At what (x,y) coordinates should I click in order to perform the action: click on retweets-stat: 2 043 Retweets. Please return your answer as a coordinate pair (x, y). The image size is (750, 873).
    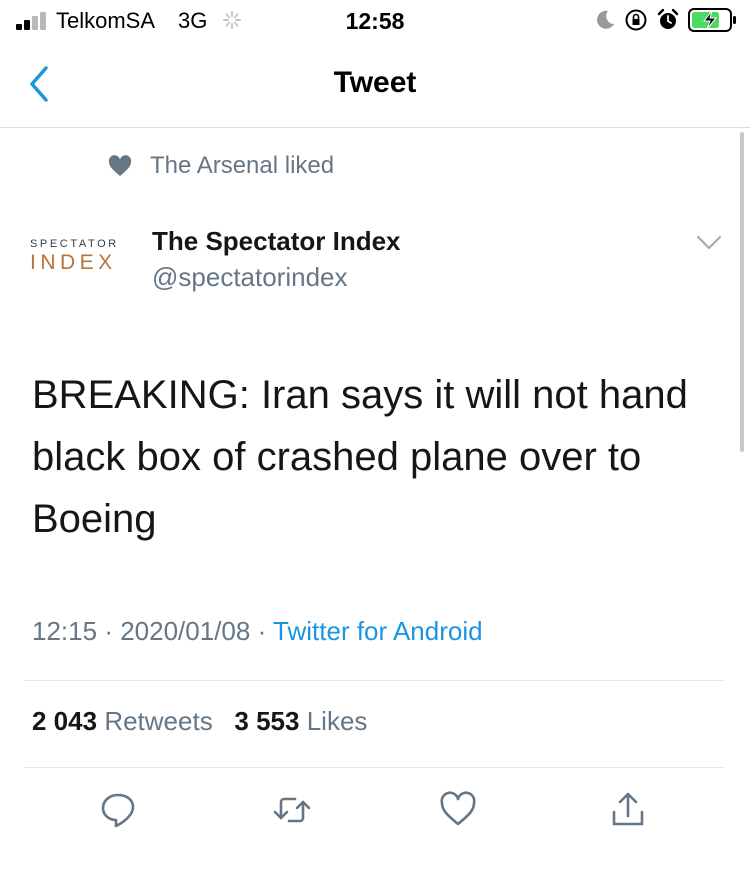
    Looking at the image, I should click on (126, 721).